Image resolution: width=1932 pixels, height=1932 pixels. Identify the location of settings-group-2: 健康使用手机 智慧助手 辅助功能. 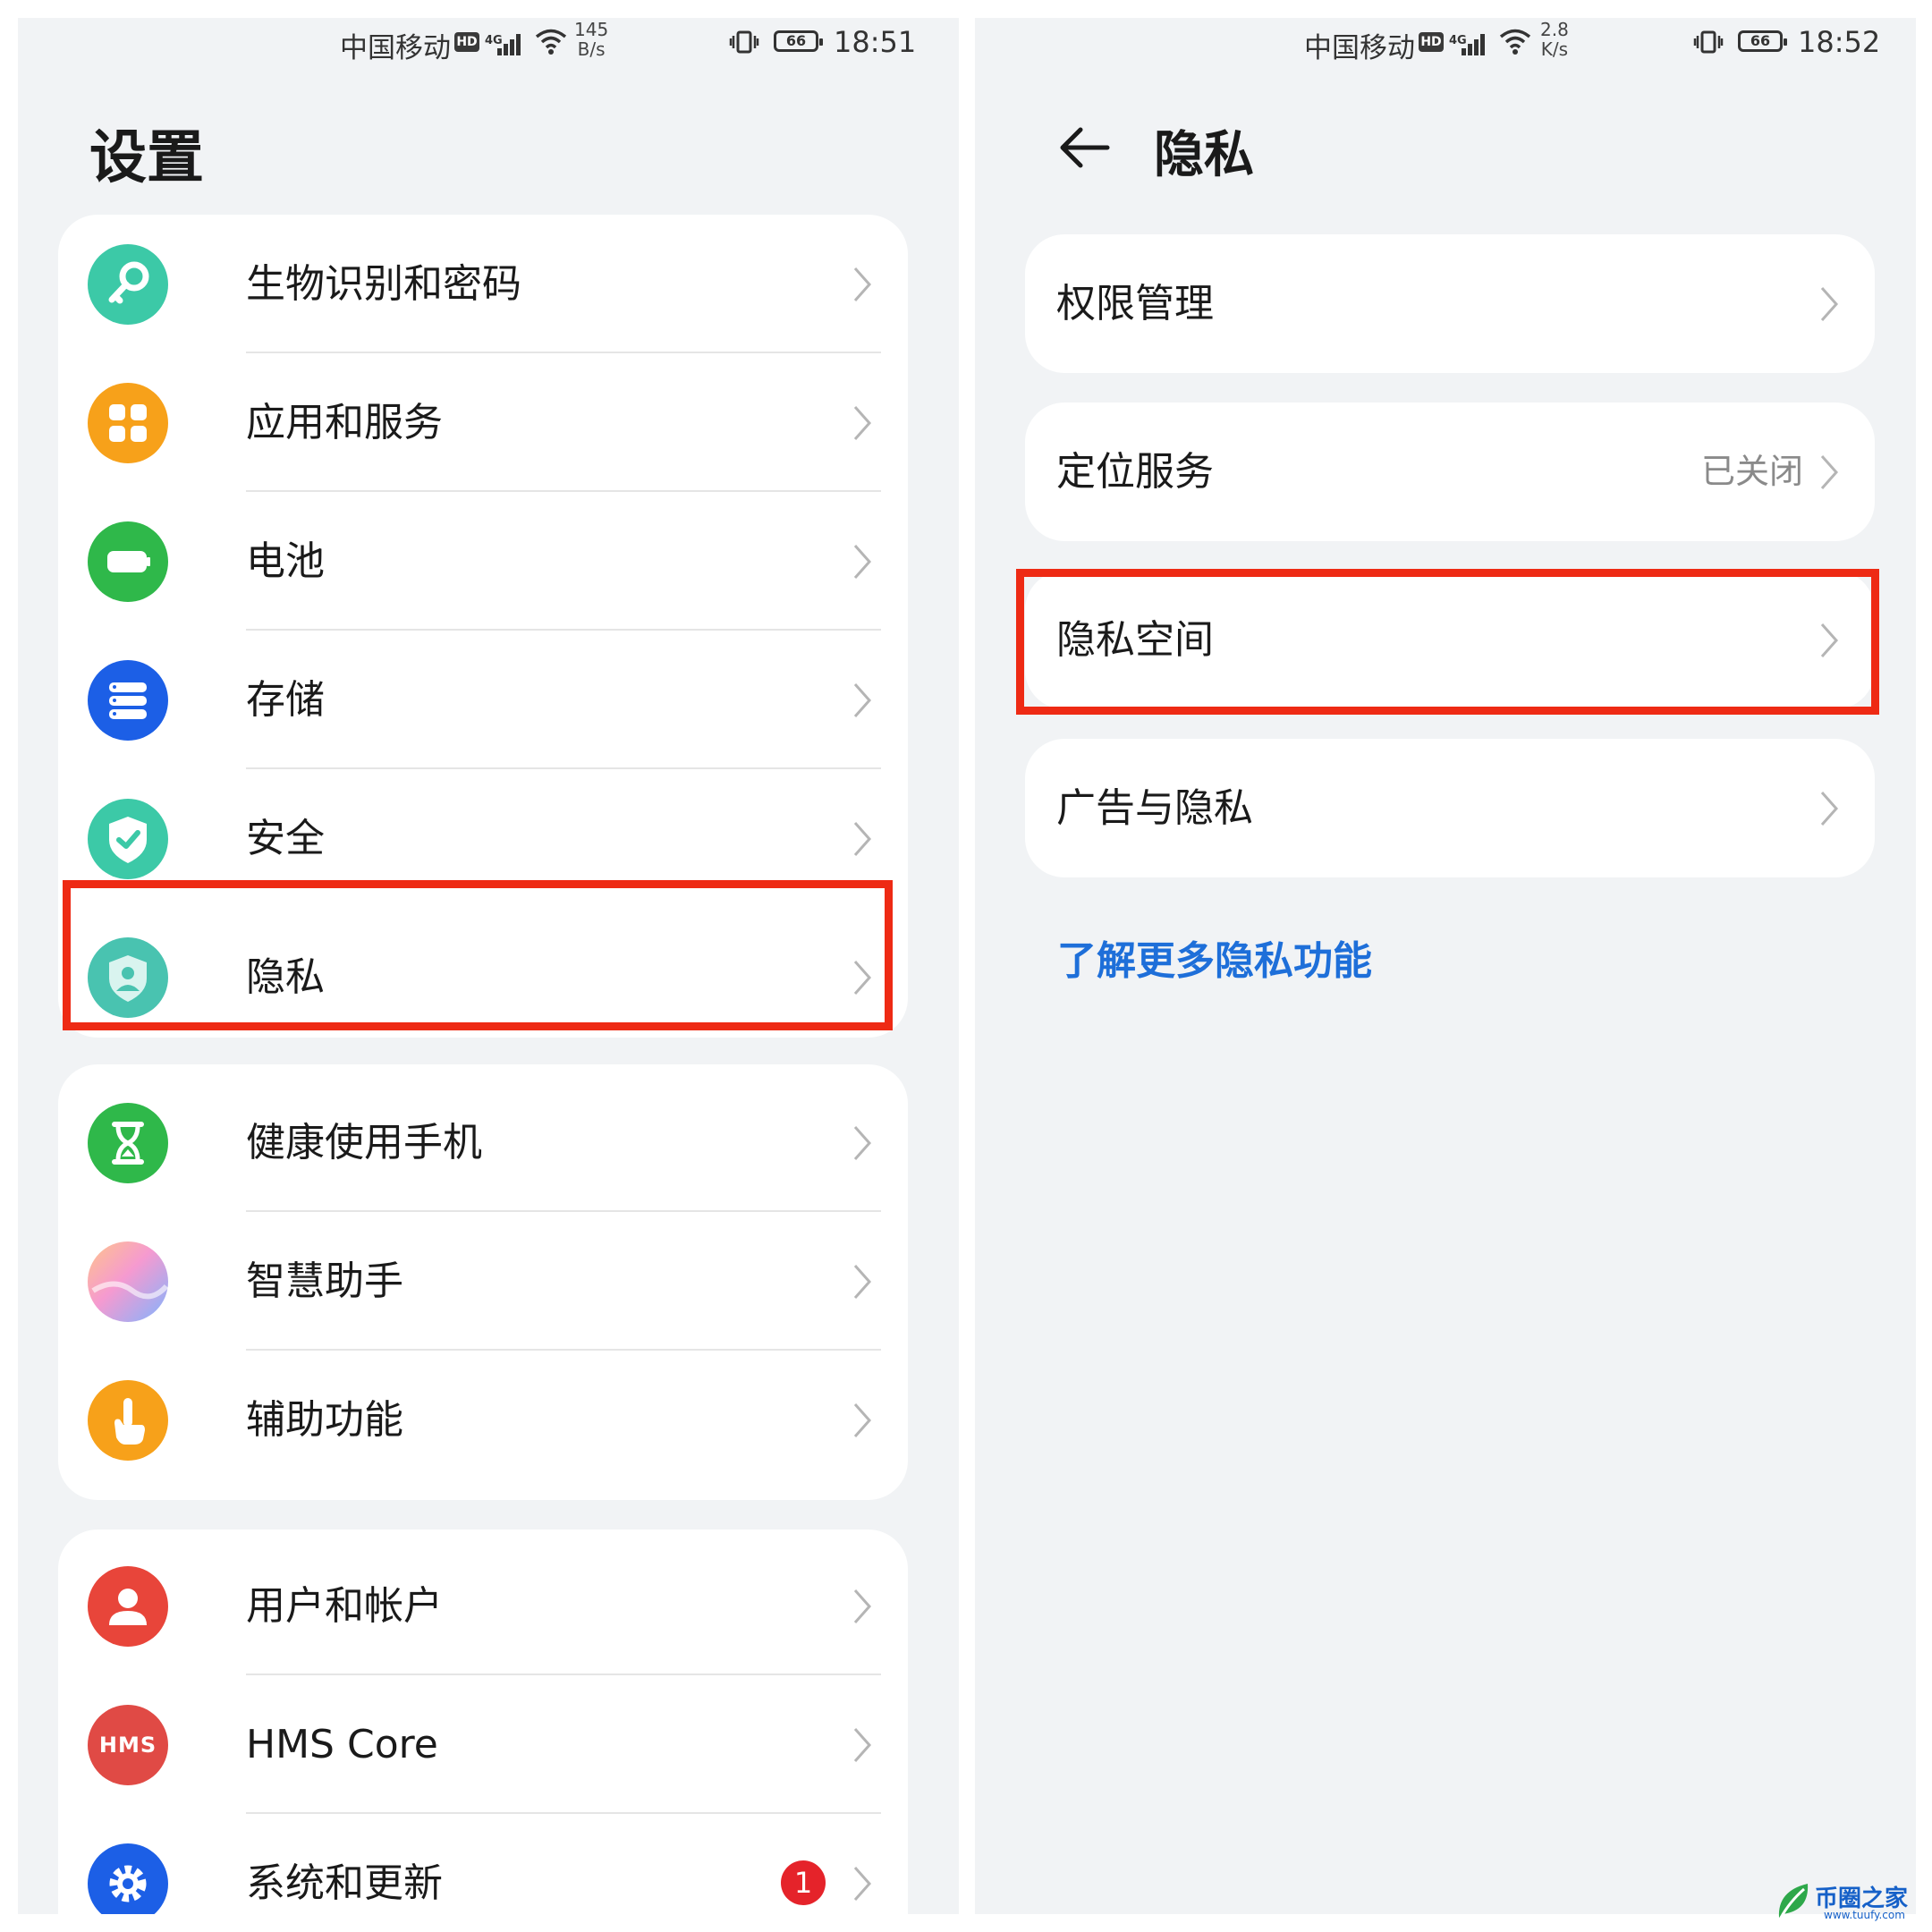
(483, 1282).